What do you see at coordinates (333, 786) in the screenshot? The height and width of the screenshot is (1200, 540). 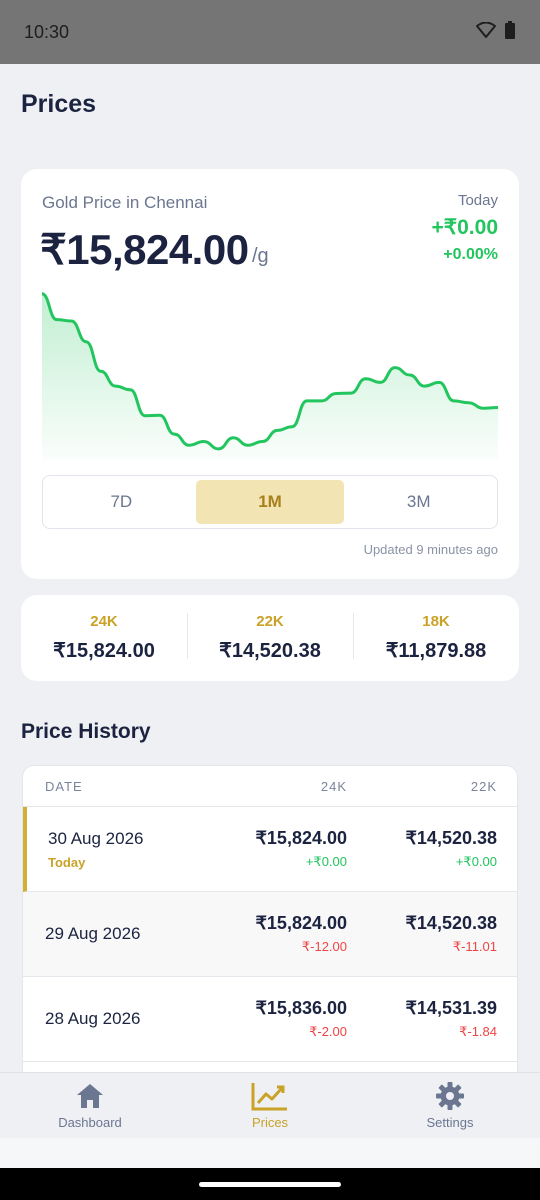 I see `header-24k: 24K` at bounding box center [333, 786].